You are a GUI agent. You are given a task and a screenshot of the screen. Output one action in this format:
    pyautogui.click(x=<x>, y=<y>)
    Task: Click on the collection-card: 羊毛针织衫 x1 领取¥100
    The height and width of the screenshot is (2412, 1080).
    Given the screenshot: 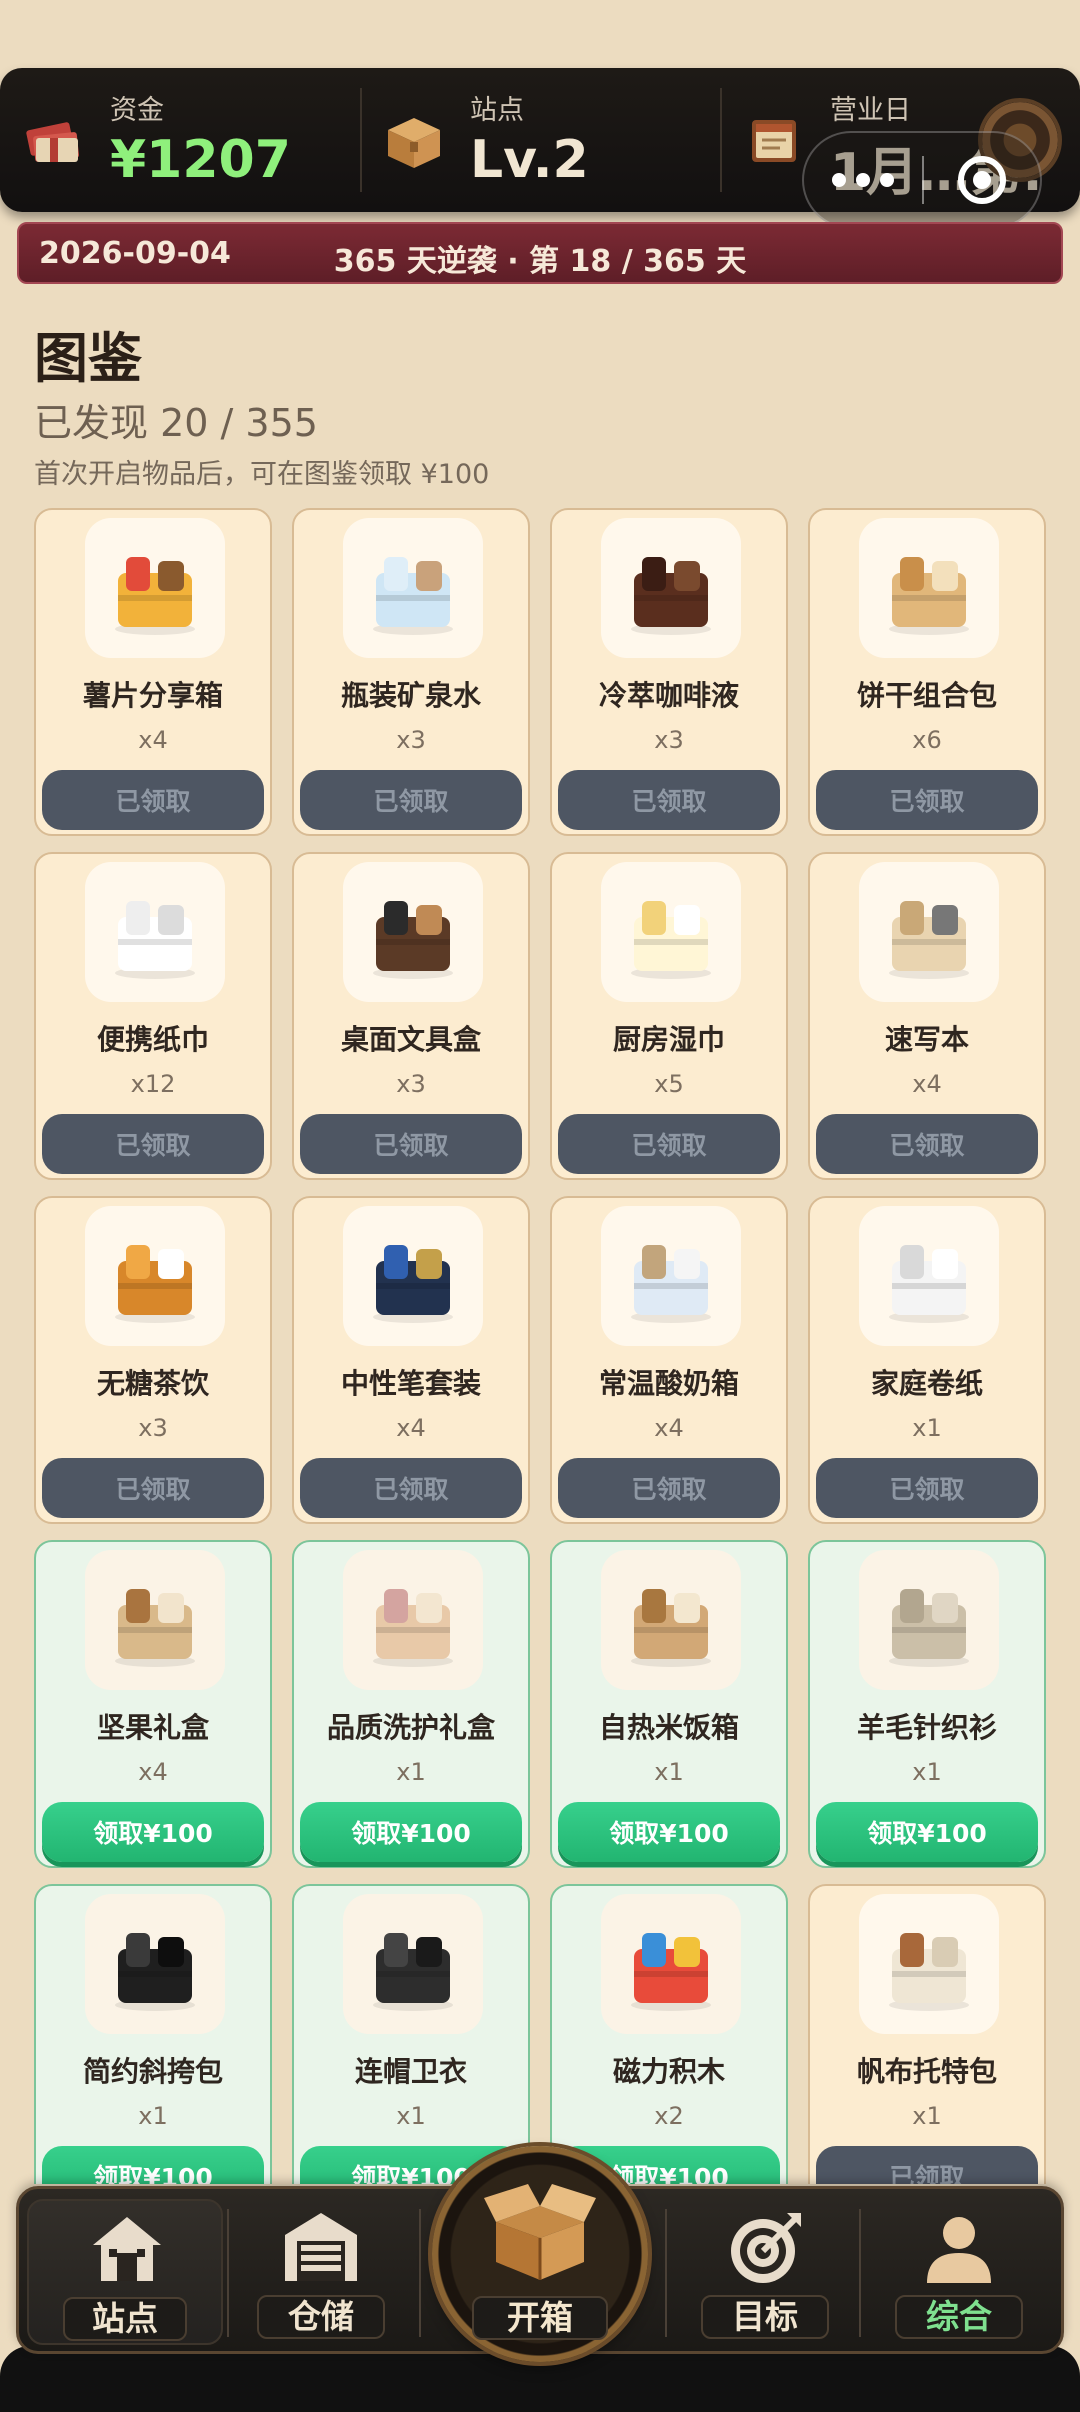 What is the action you would take?
    pyautogui.click(x=927, y=1704)
    